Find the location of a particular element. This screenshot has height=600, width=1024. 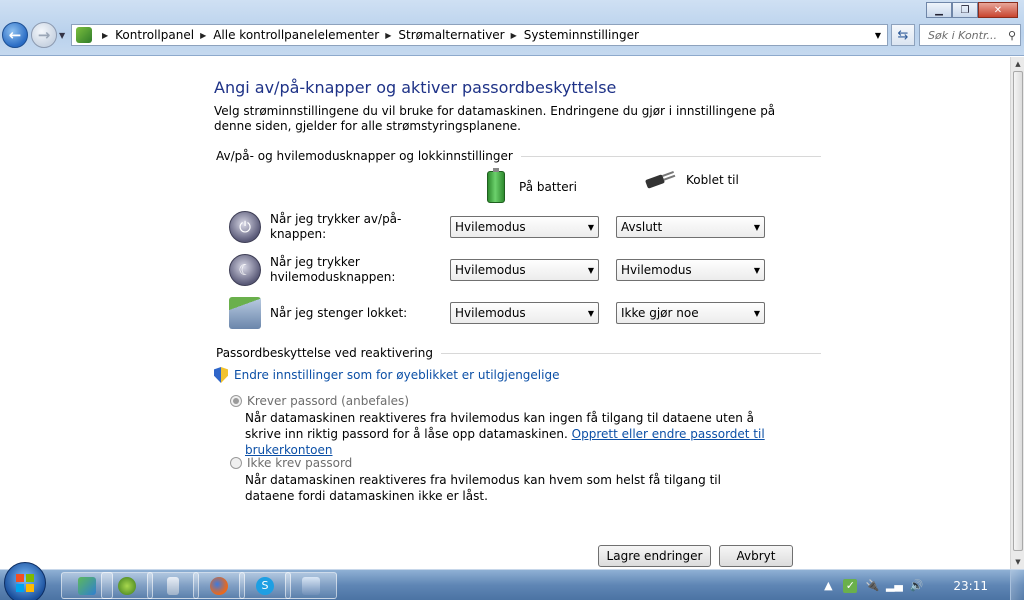

power-button-label: Når jeg trykker av/på-knappen: is located at coordinates (336, 226).